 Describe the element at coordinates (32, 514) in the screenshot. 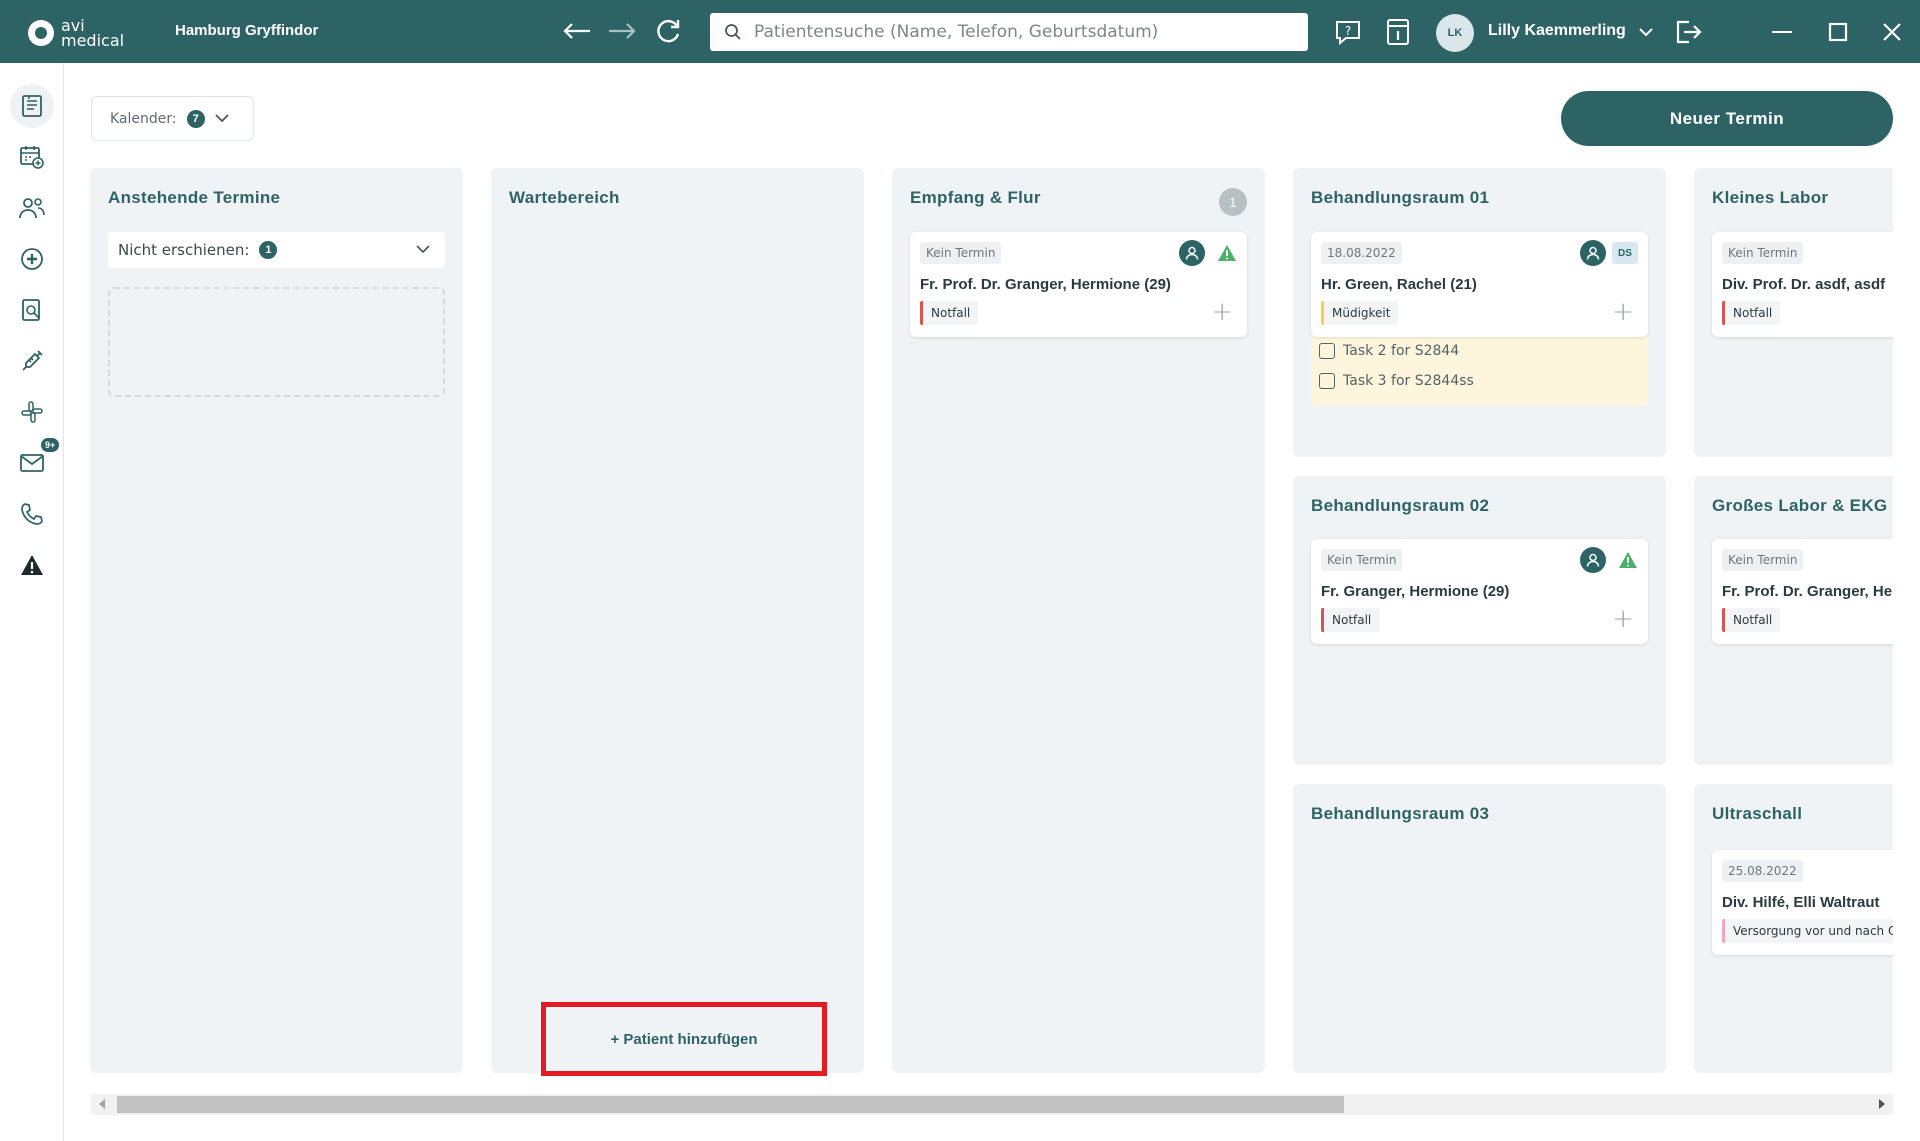

I see `sidebar-item-phone` at that location.